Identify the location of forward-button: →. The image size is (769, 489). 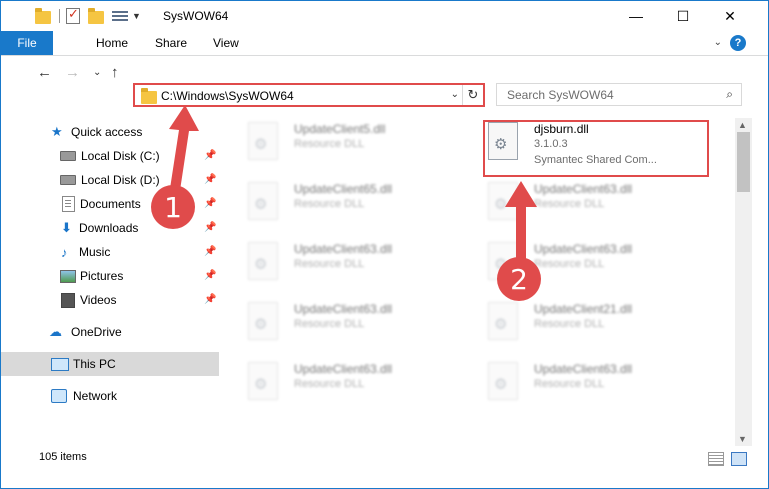
(72, 72).